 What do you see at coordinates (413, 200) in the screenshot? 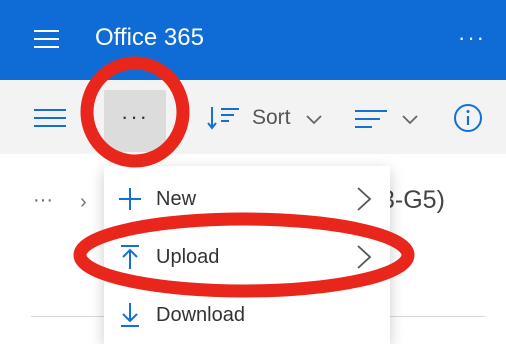
I see `breadcrumb-current: 3-G5)` at bounding box center [413, 200].